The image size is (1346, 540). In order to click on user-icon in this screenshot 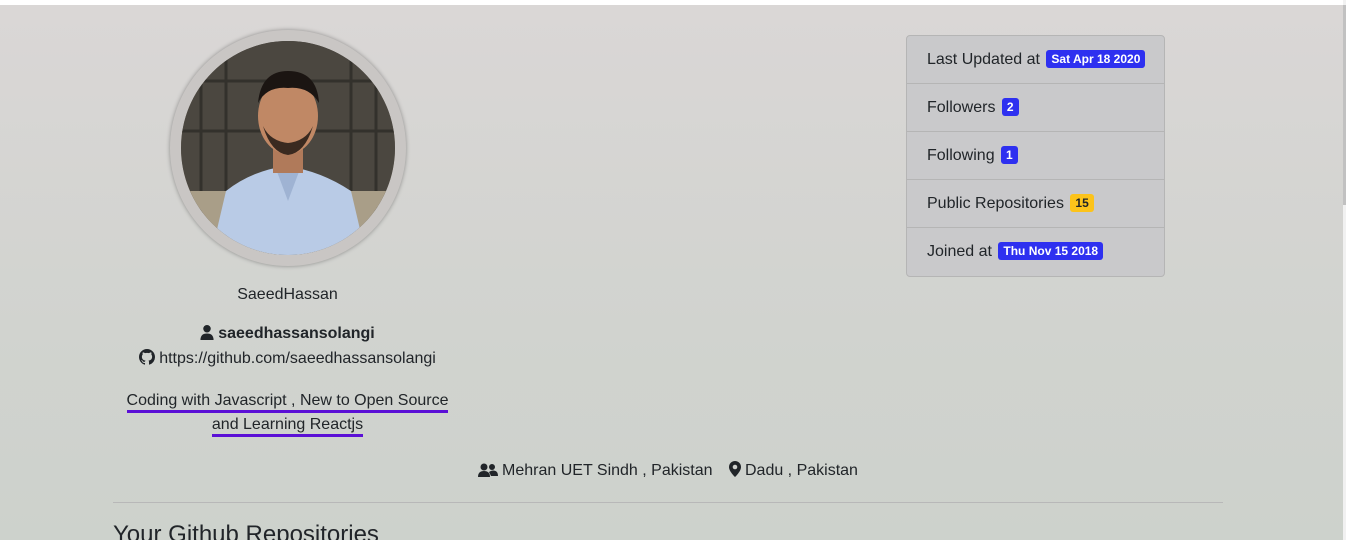, I will do `click(207, 335)`.